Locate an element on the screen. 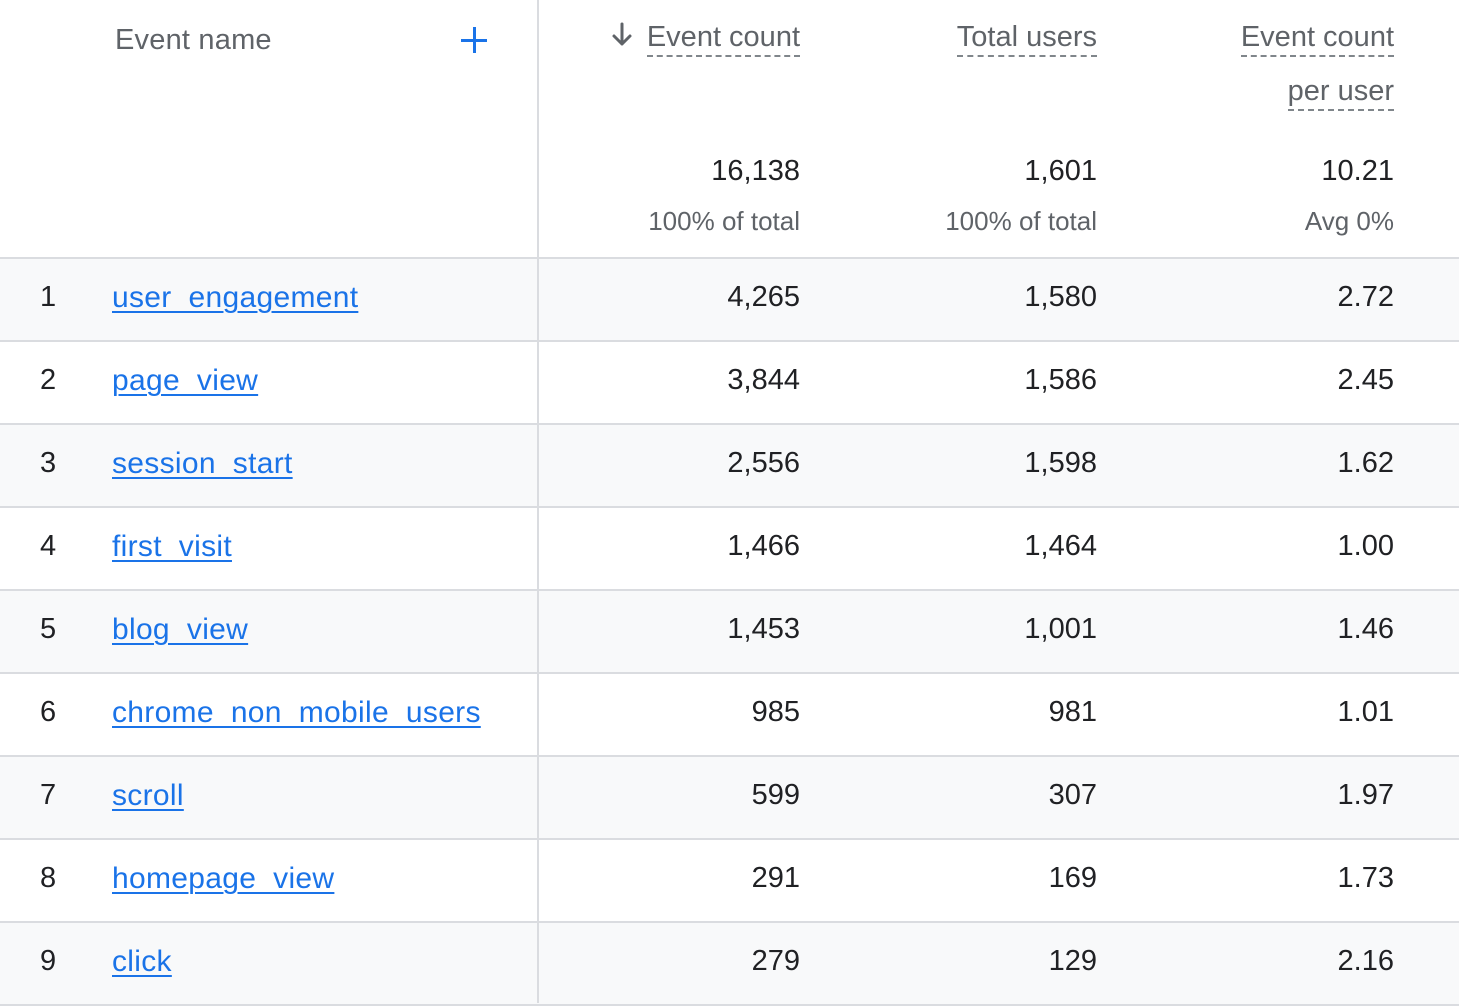 Image resolution: width=1459 pixels, height=1006 pixels. total-value: 1,601 is located at coordinates (1060, 171).